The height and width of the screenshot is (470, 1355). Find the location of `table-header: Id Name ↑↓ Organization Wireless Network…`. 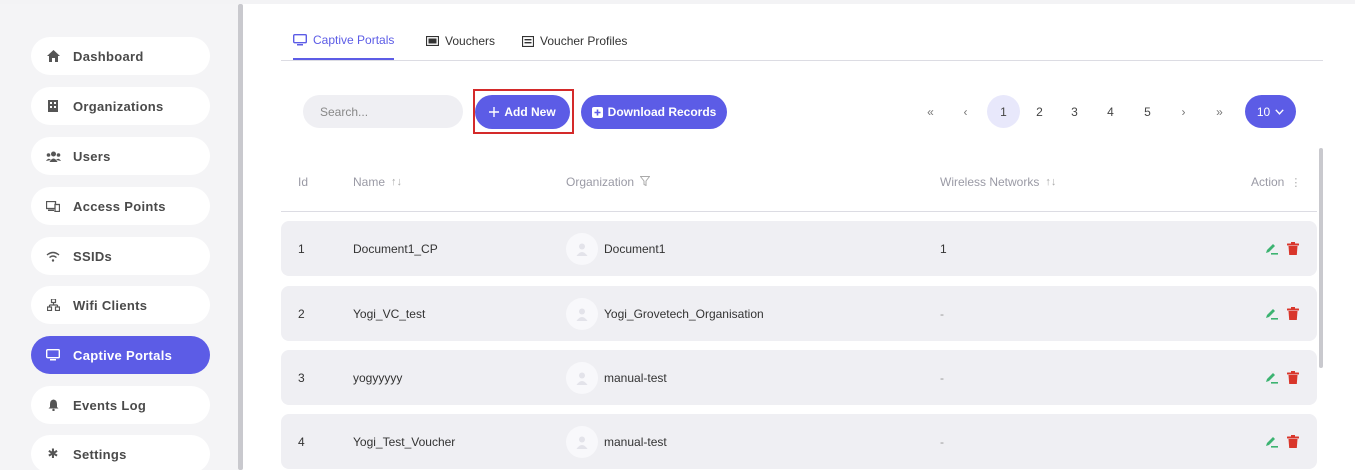

table-header: Id Name ↑↓ Organization Wireless Network… is located at coordinates (799, 181).